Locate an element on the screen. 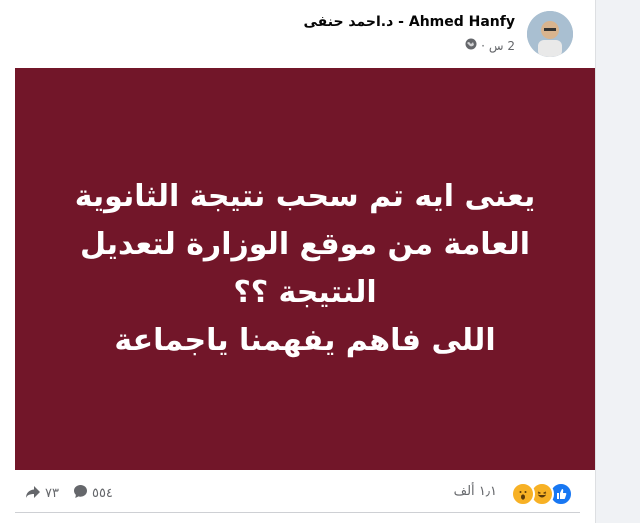 The height and width of the screenshot is (523, 640). comment-count: ٥٥٤ is located at coordinates (102, 493).